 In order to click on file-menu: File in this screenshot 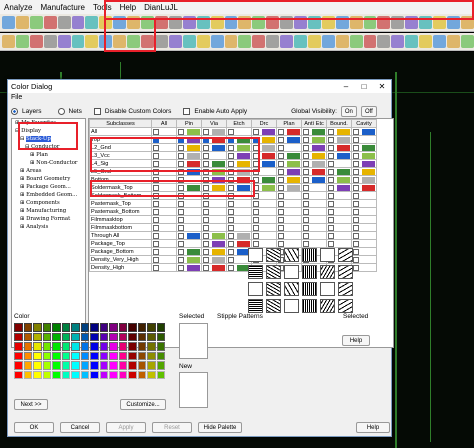, I will do `click(16, 97)`.